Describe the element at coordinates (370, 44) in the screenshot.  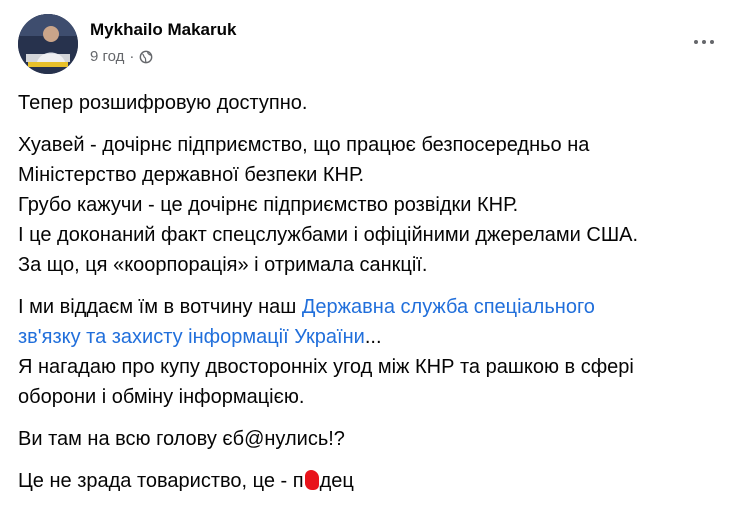
I see `post-header: Mykhailo Makaruk 9 год ·` at that location.